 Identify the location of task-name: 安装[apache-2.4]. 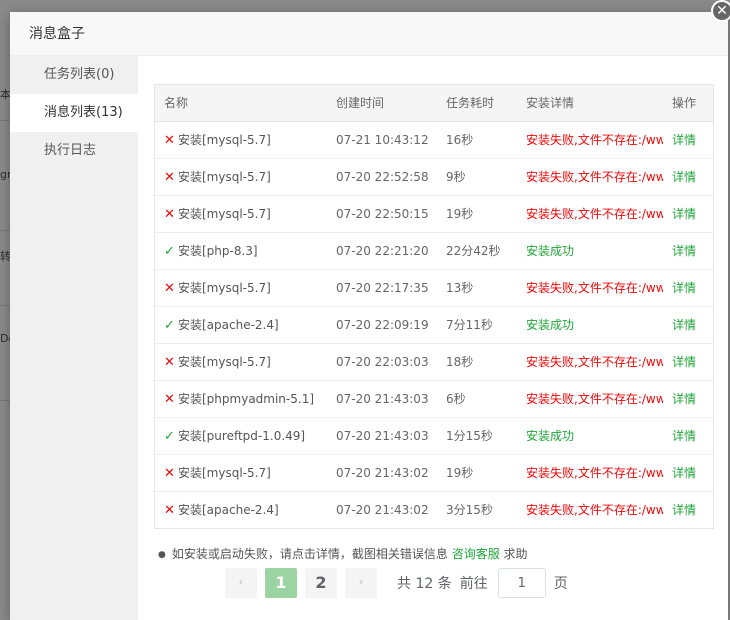
(228, 325).